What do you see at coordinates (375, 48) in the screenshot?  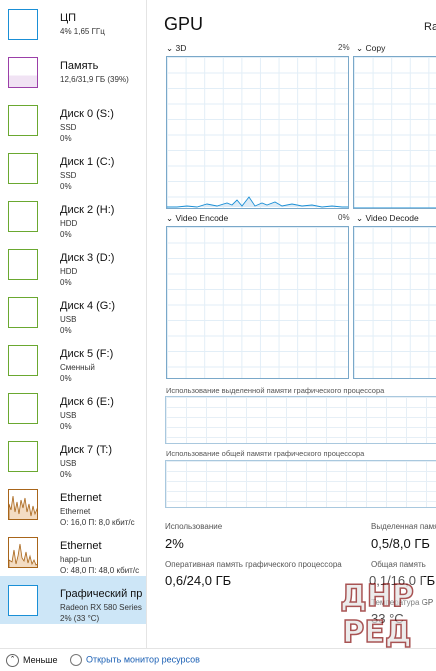 I see `engine-copy-label: Copy` at bounding box center [375, 48].